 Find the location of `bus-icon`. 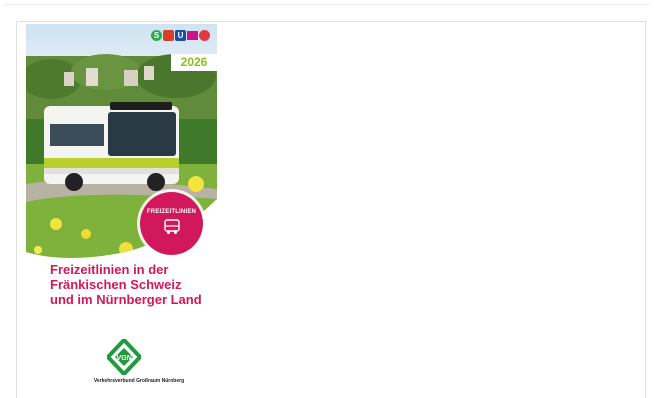

bus-icon is located at coordinates (171, 226).